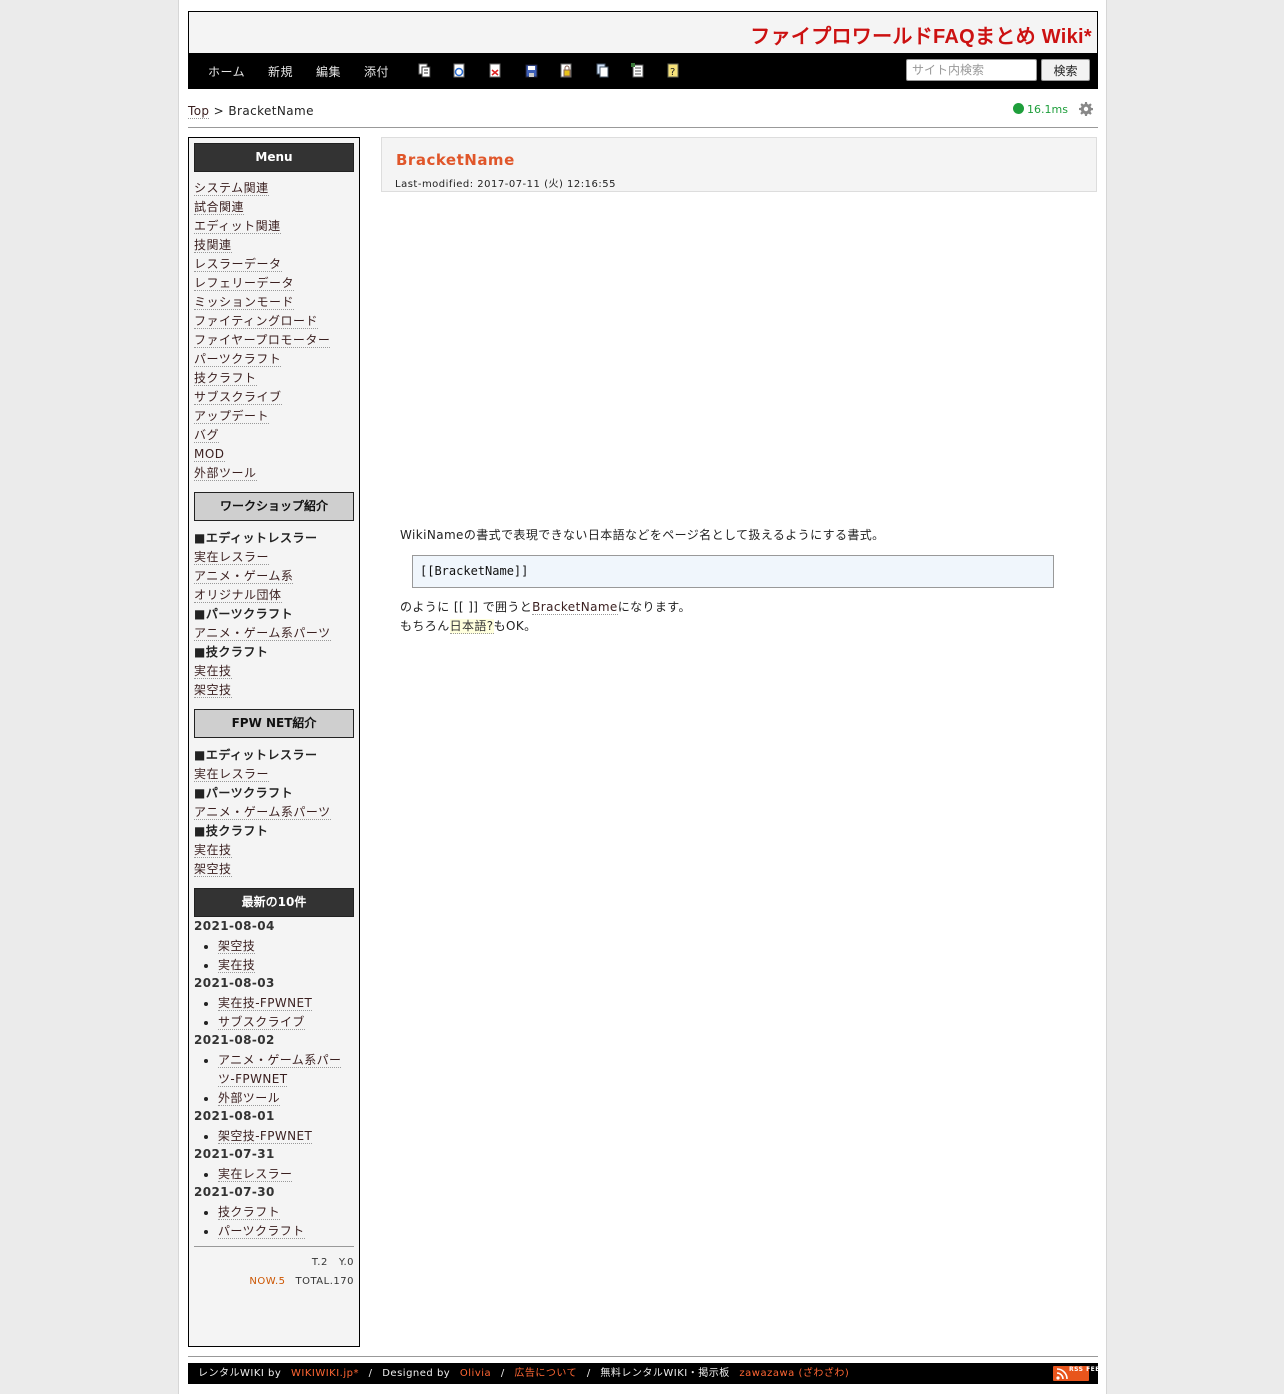 The image size is (1284, 1394). Describe the element at coordinates (566, 71) in the screenshot. I see `freeze-icon` at that location.